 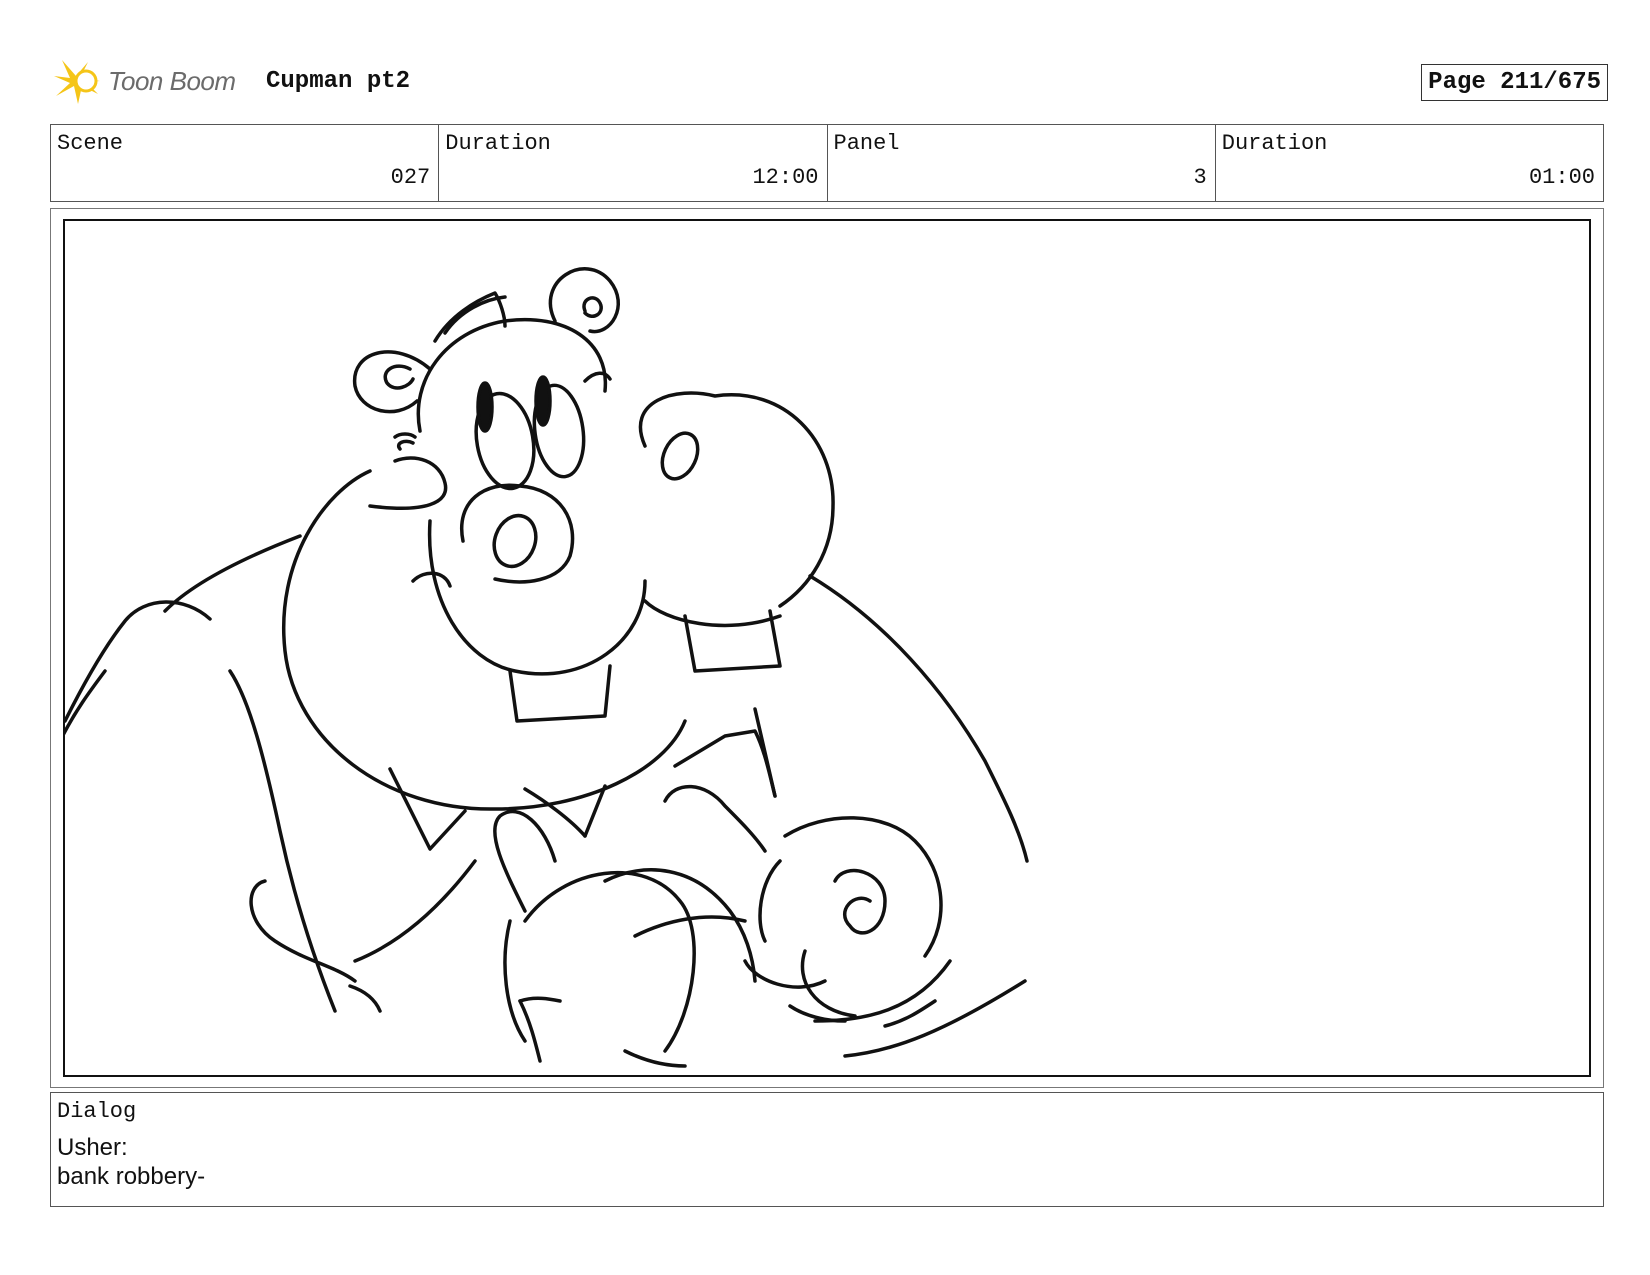 I want to click on scene-value: 027, so click(x=410, y=177).